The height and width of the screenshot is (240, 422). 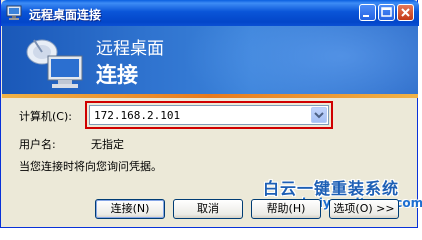 What do you see at coordinates (45, 116) in the screenshot?
I see `computer-label: 计算机(C):` at bounding box center [45, 116].